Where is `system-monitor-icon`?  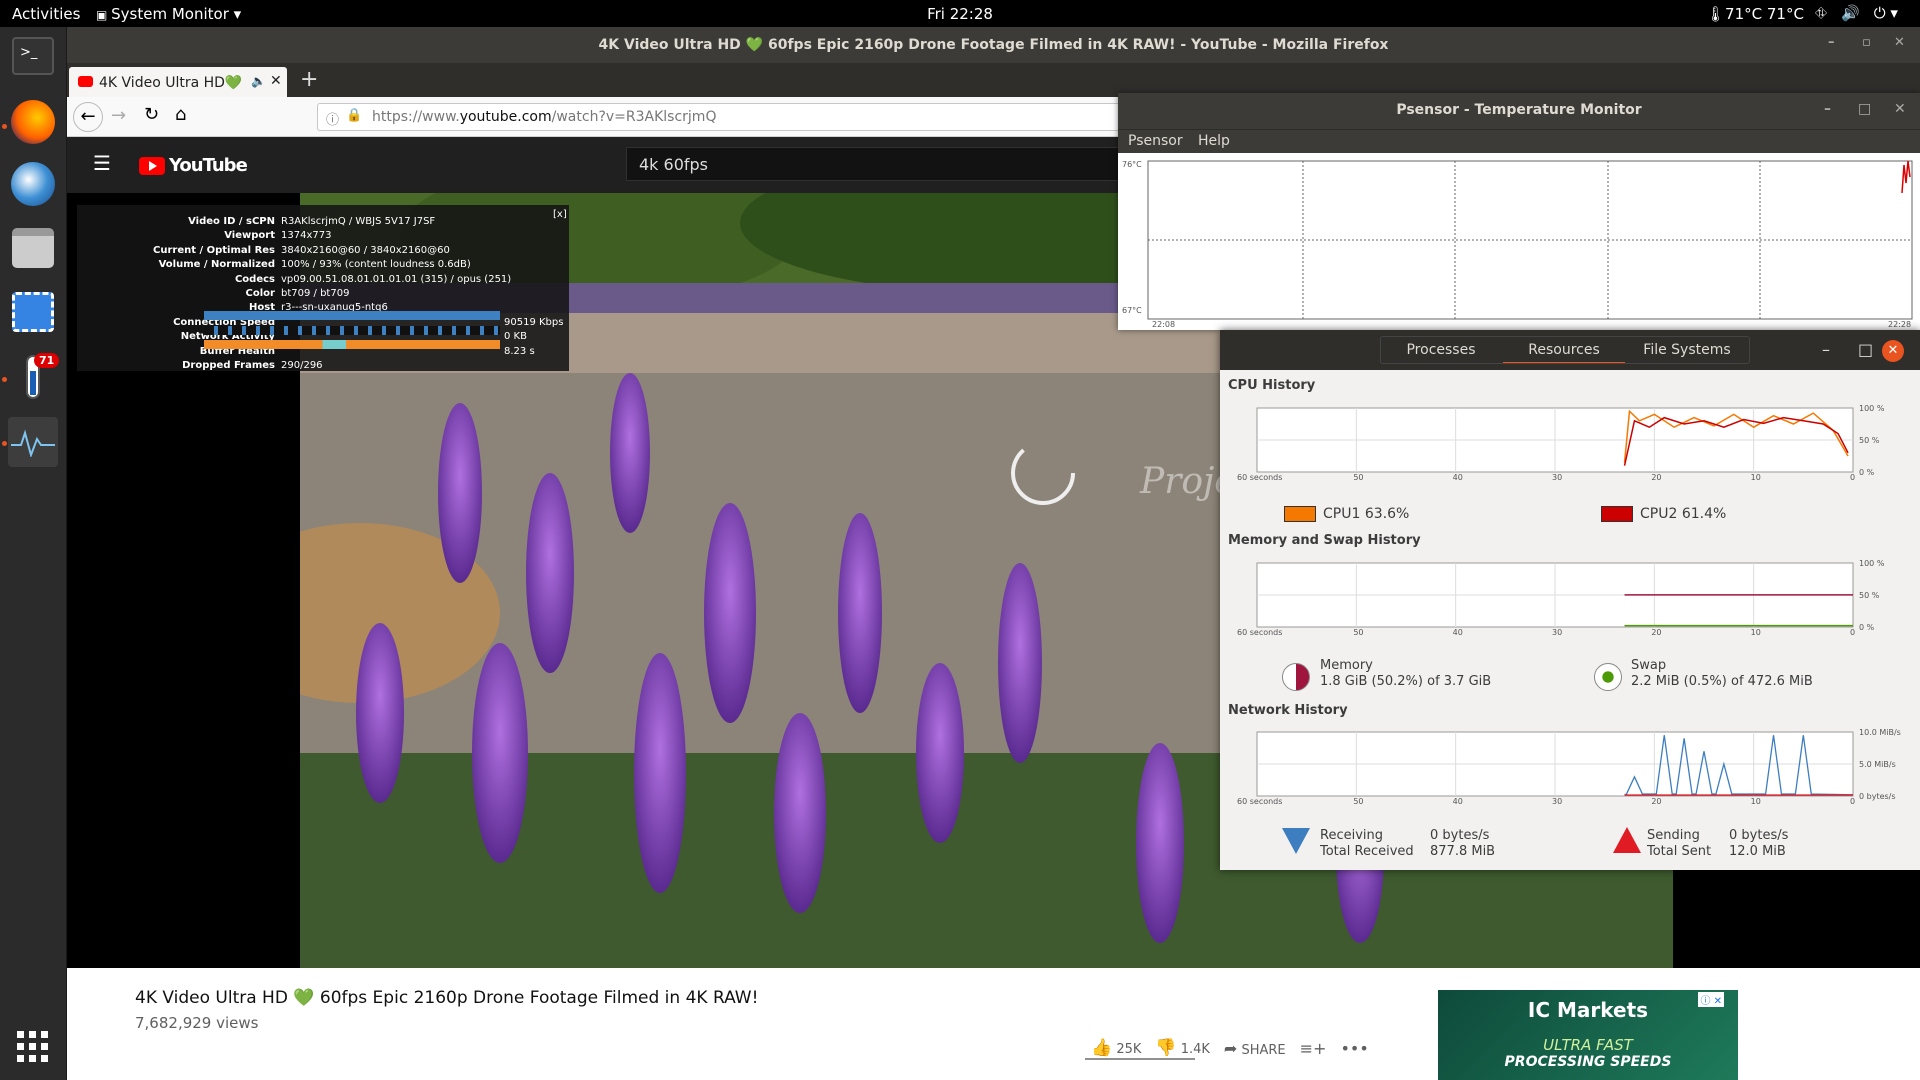
system-monitor-icon is located at coordinates (33, 442).